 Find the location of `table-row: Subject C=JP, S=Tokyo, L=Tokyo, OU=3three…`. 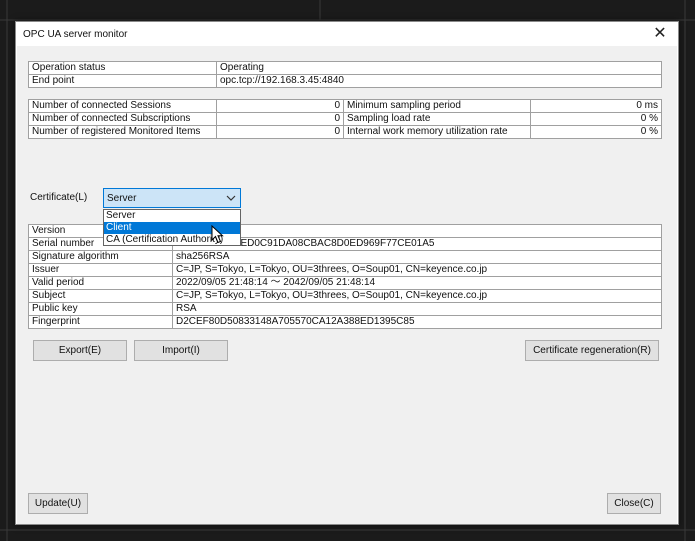

table-row: Subject C=JP, S=Tokyo, L=Tokyo, OU=3three… is located at coordinates (345, 296).